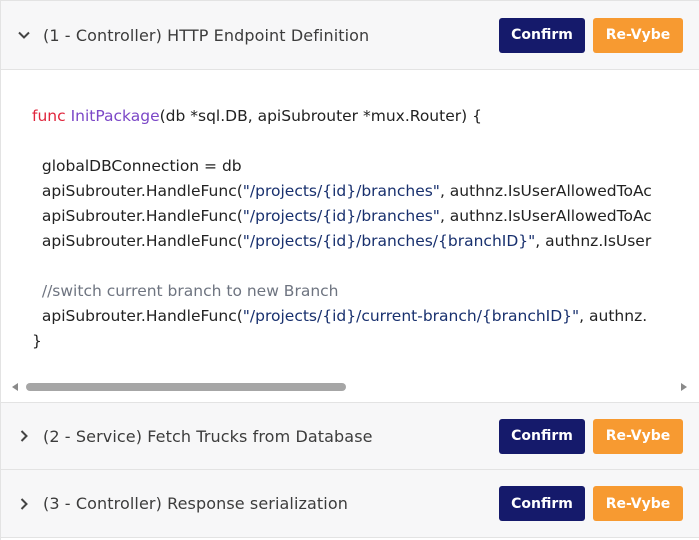 Image resolution: width=699 pixels, height=540 pixels. I want to click on section-actions-2: Confirm Re-Vybe, so click(591, 436).